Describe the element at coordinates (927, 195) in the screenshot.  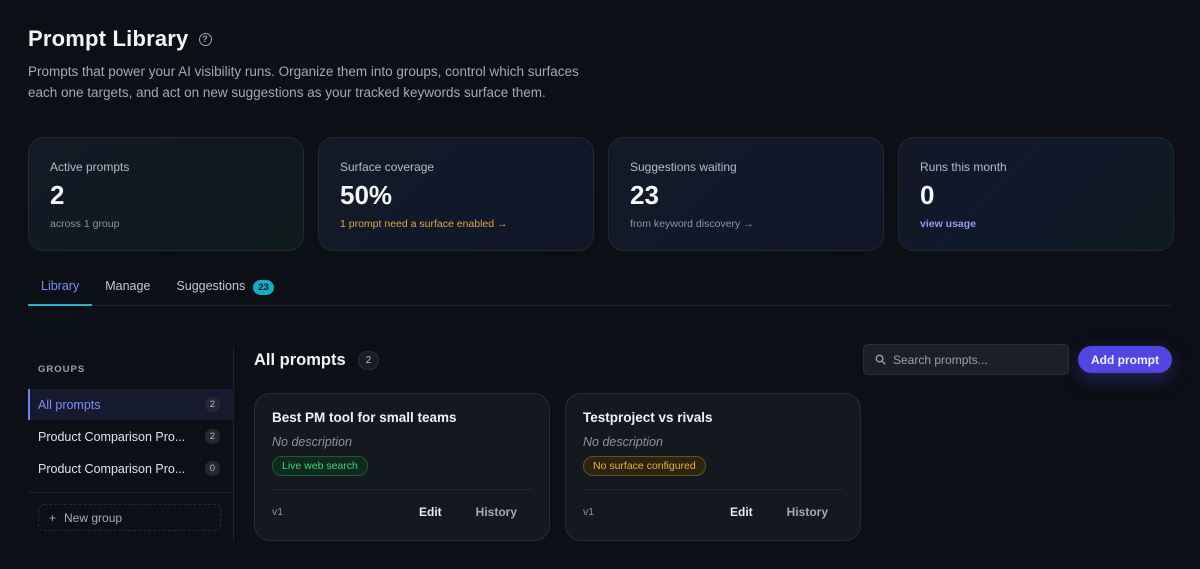
I see `stat-value: 0` at that location.